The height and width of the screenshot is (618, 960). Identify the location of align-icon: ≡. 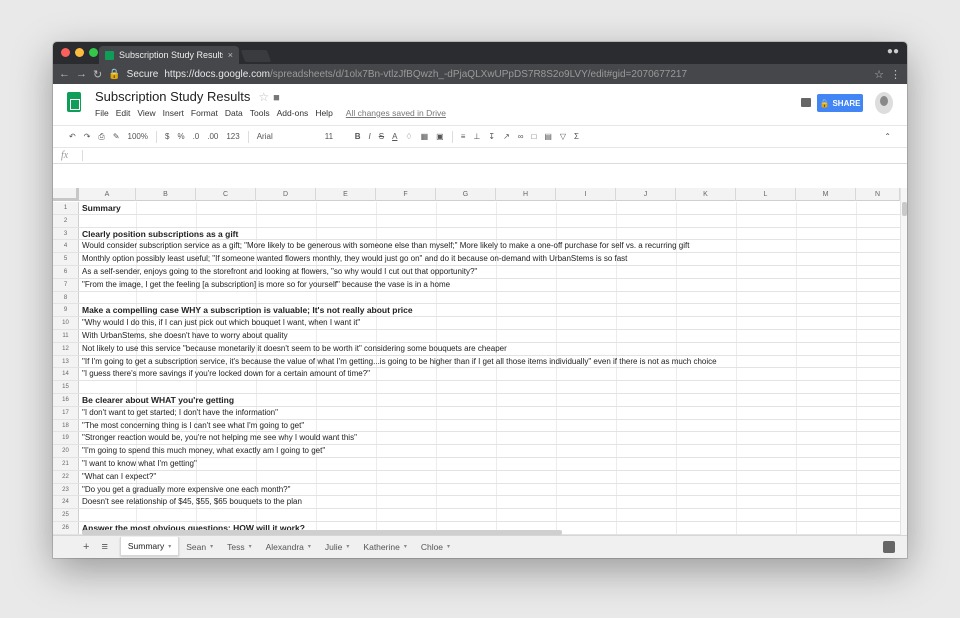
(463, 136).